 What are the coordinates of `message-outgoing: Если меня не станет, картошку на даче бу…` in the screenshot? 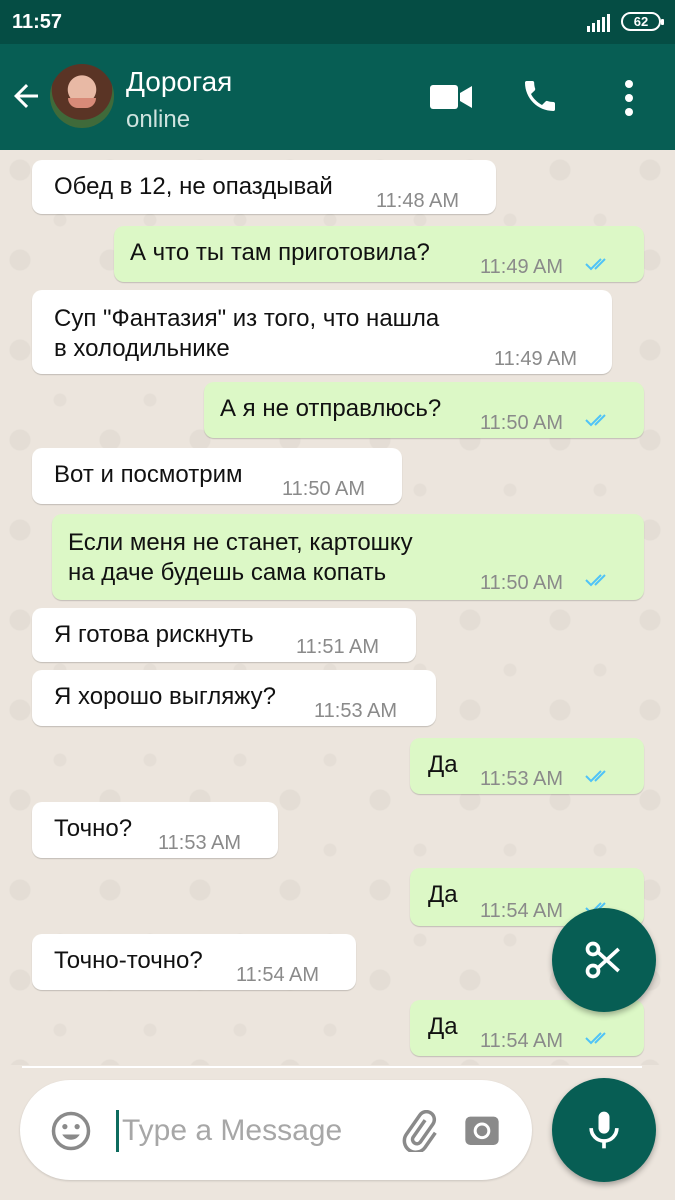 It's located at (348, 557).